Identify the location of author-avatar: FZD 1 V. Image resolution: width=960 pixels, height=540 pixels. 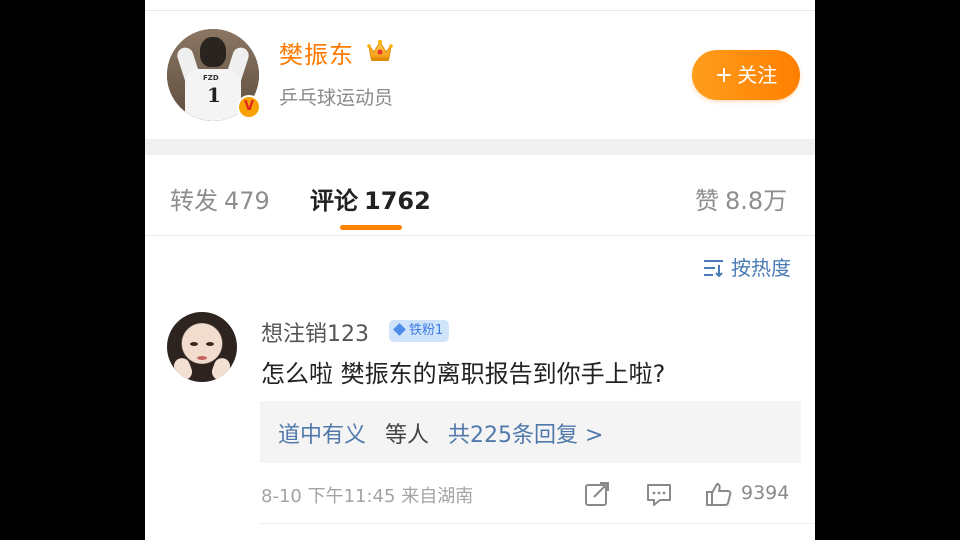
(214, 75).